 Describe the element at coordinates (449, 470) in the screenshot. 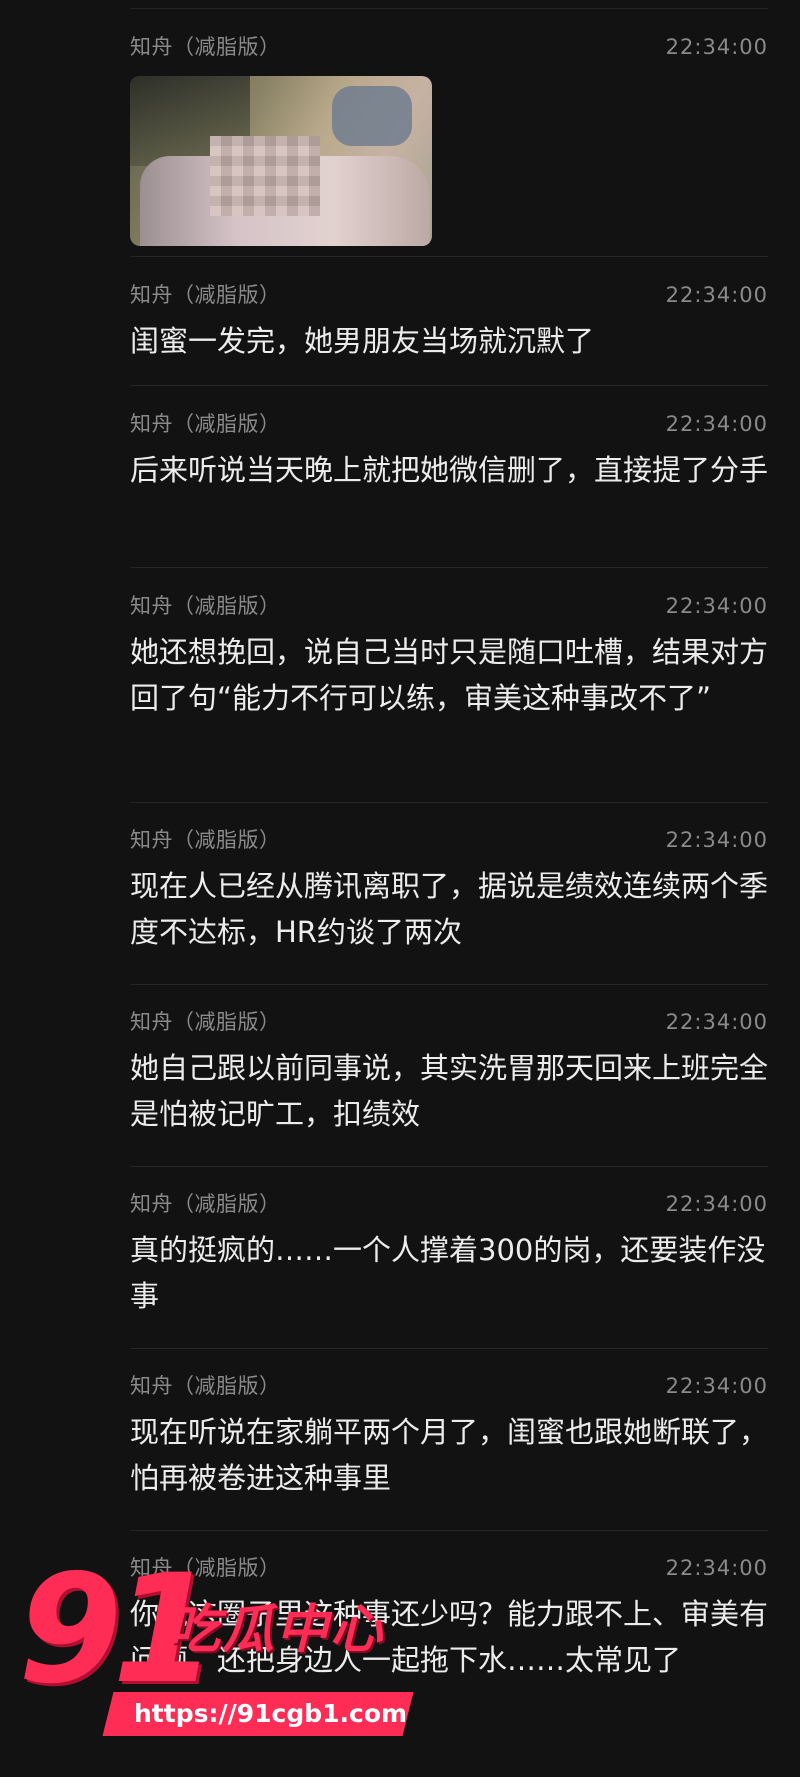

I see `message-text: 后来听说当天晚上就把她微信删了，直接提了分手` at that location.